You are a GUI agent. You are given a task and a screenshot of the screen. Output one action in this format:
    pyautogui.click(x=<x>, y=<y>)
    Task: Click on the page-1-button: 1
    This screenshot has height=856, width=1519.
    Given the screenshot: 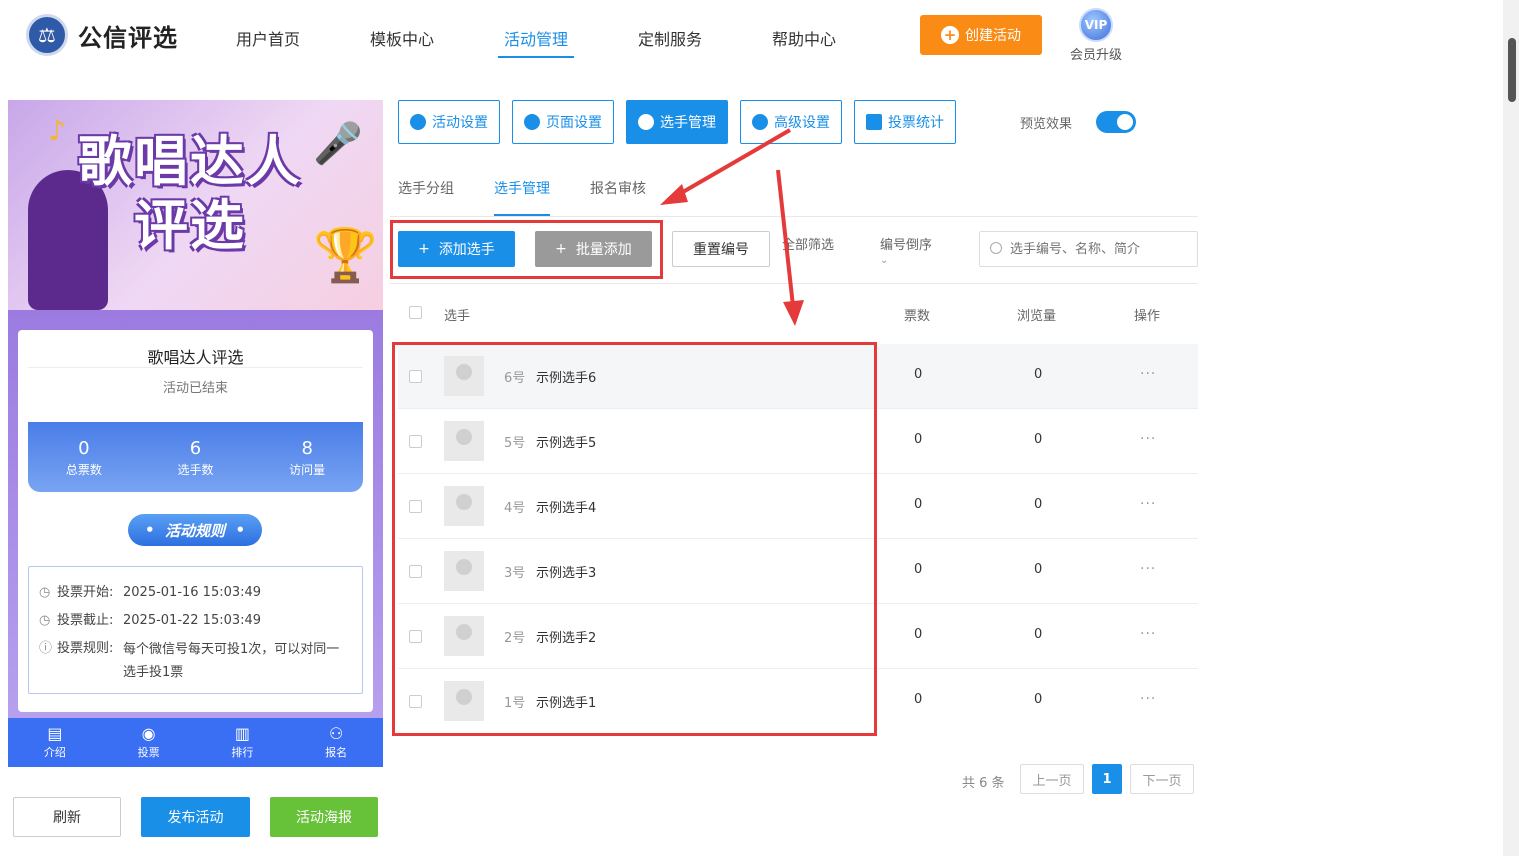 What is the action you would take?
    pyautogui.click(x=1107, y=779)
    